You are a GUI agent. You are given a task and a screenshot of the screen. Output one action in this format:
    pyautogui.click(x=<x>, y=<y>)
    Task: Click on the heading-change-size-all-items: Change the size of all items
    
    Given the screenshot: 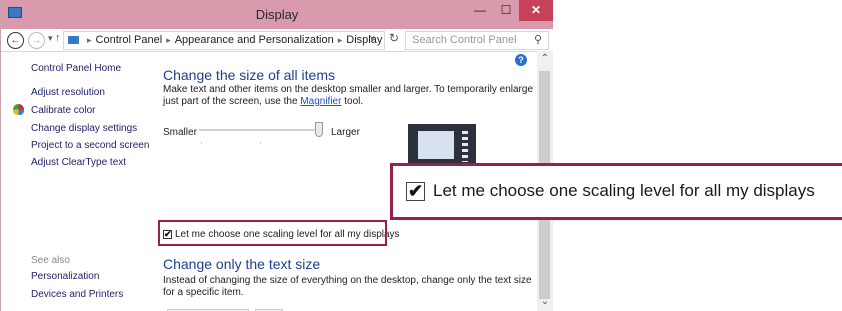 What is the action you would take?
    pyautogui.click(x=249, y=75)
    